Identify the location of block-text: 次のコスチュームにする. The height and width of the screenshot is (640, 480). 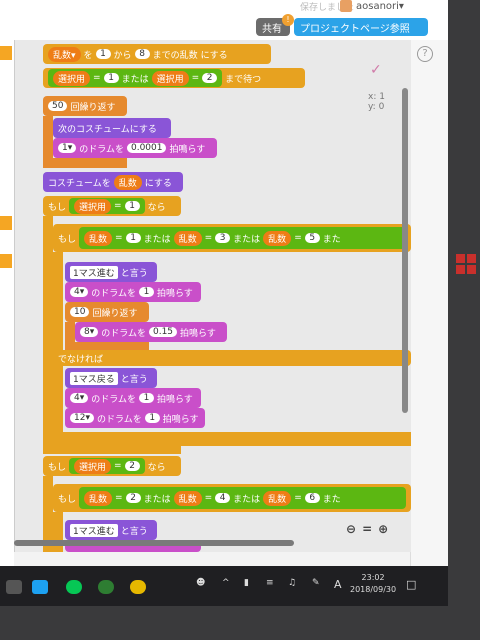
(107, 129).